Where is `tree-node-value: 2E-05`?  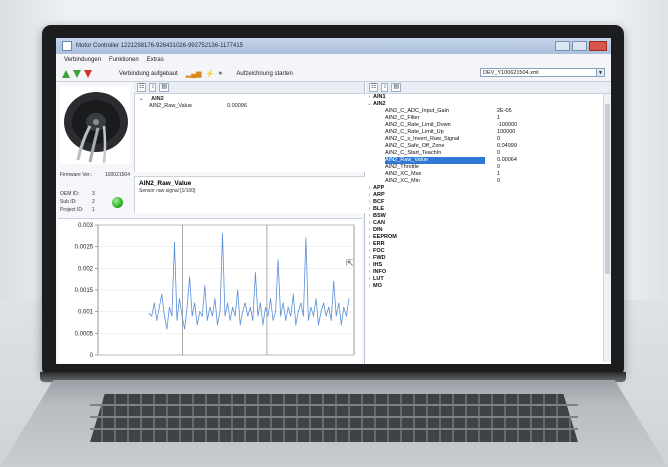
tree-node-value: 2E-05 is located at coordinates (504, 111).